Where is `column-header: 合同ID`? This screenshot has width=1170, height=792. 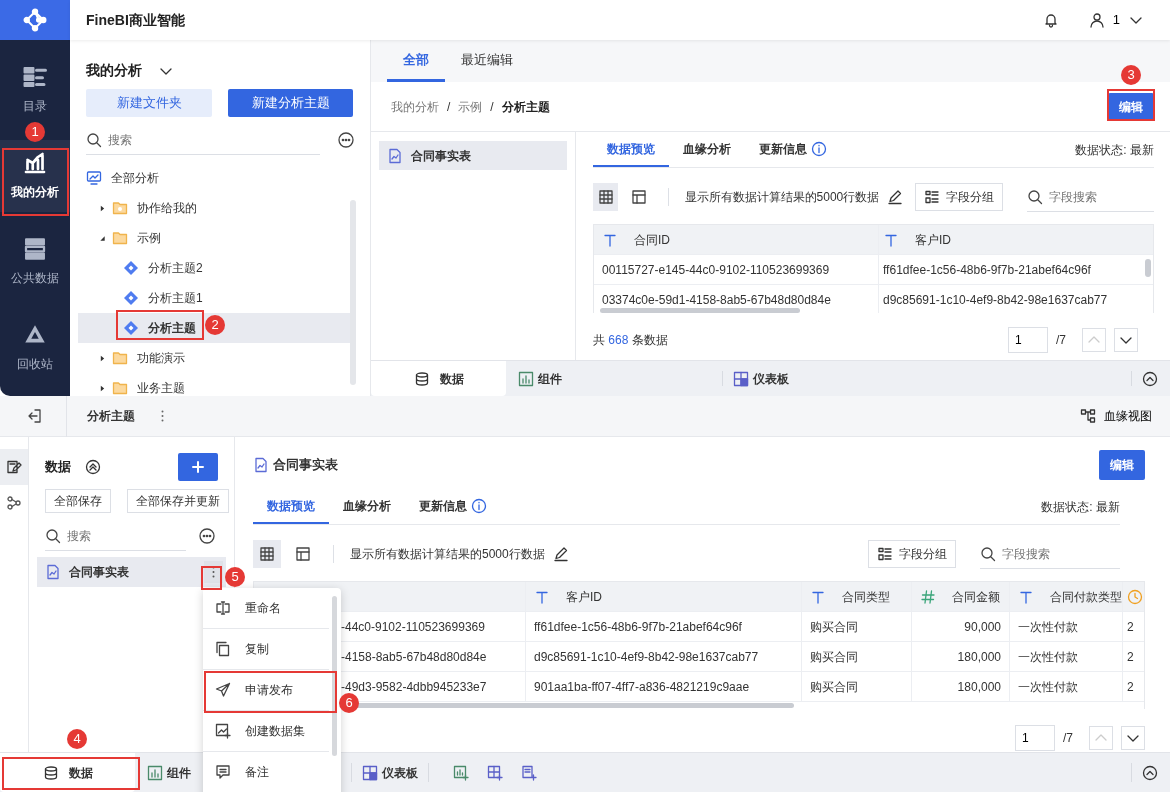
column-header: 合同ID is located at coordinates (736, 239).